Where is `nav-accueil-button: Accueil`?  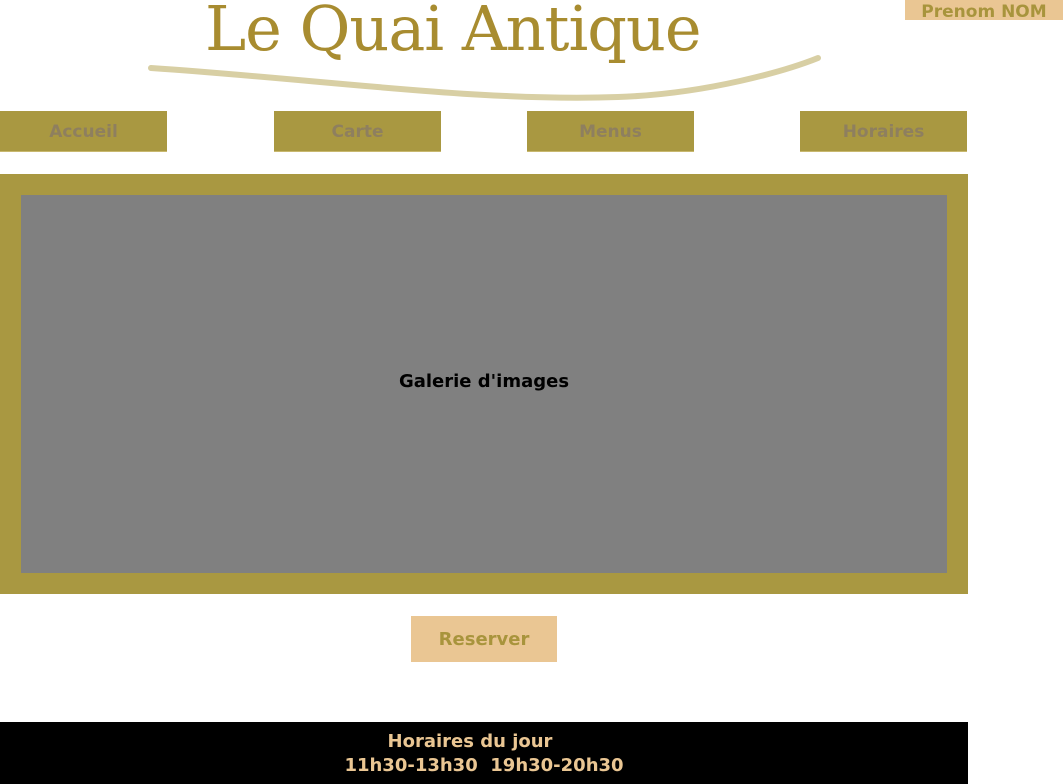
nav-accueil-button: Accueil is located at coordinates (83, 131).